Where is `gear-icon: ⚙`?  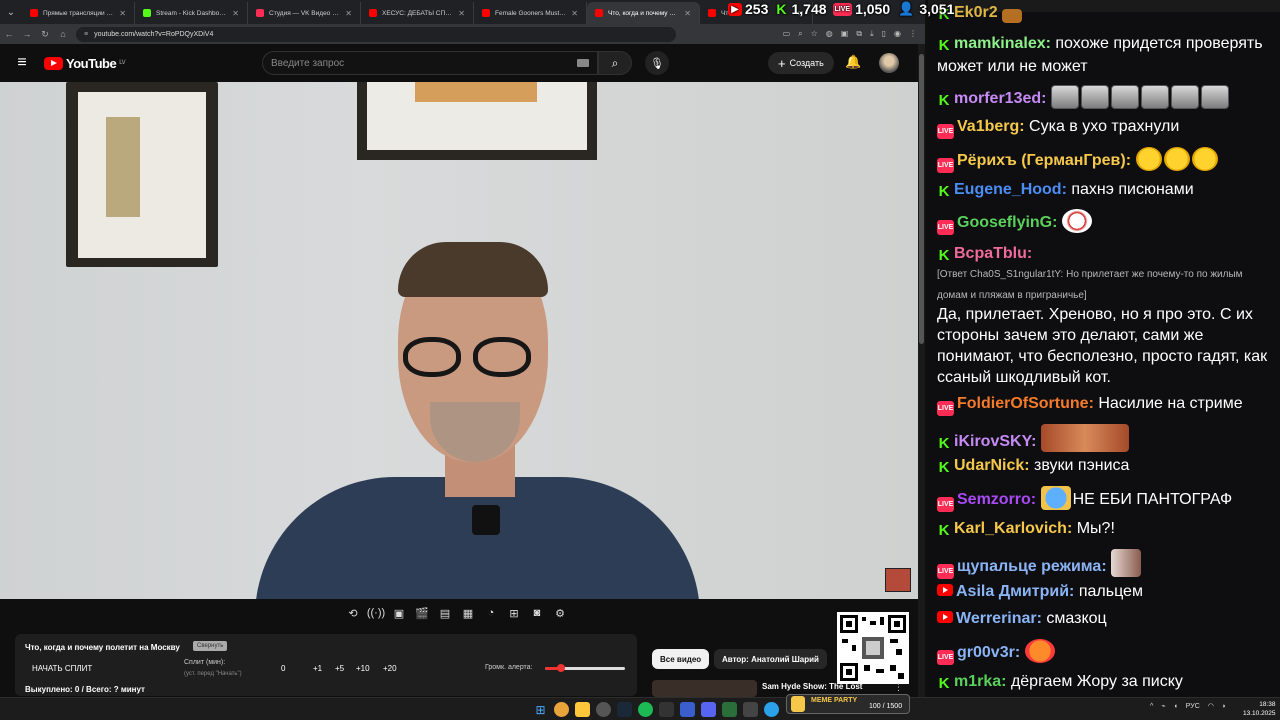 gear-icon: ⚙ is located at coordinates (560, 613).